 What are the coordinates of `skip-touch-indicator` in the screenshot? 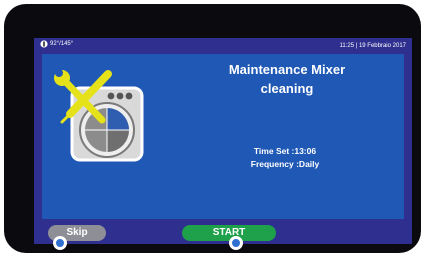 It's located at (60, 243).